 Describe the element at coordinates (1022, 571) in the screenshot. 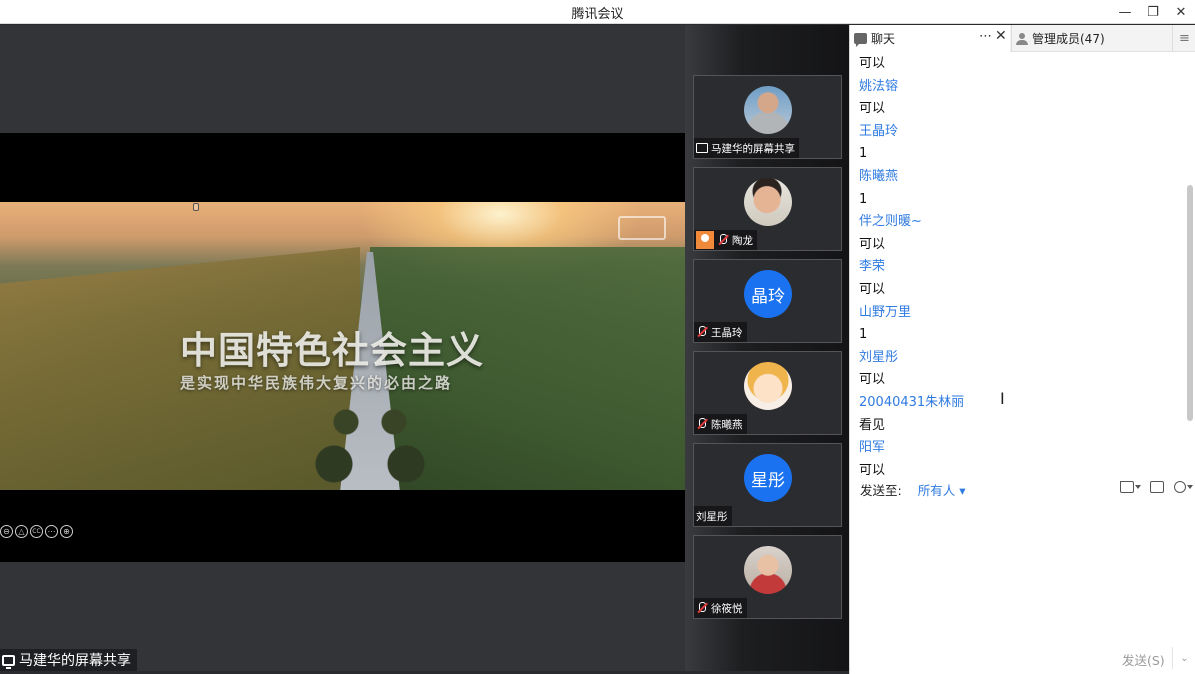

I see `chat-input` at that location.